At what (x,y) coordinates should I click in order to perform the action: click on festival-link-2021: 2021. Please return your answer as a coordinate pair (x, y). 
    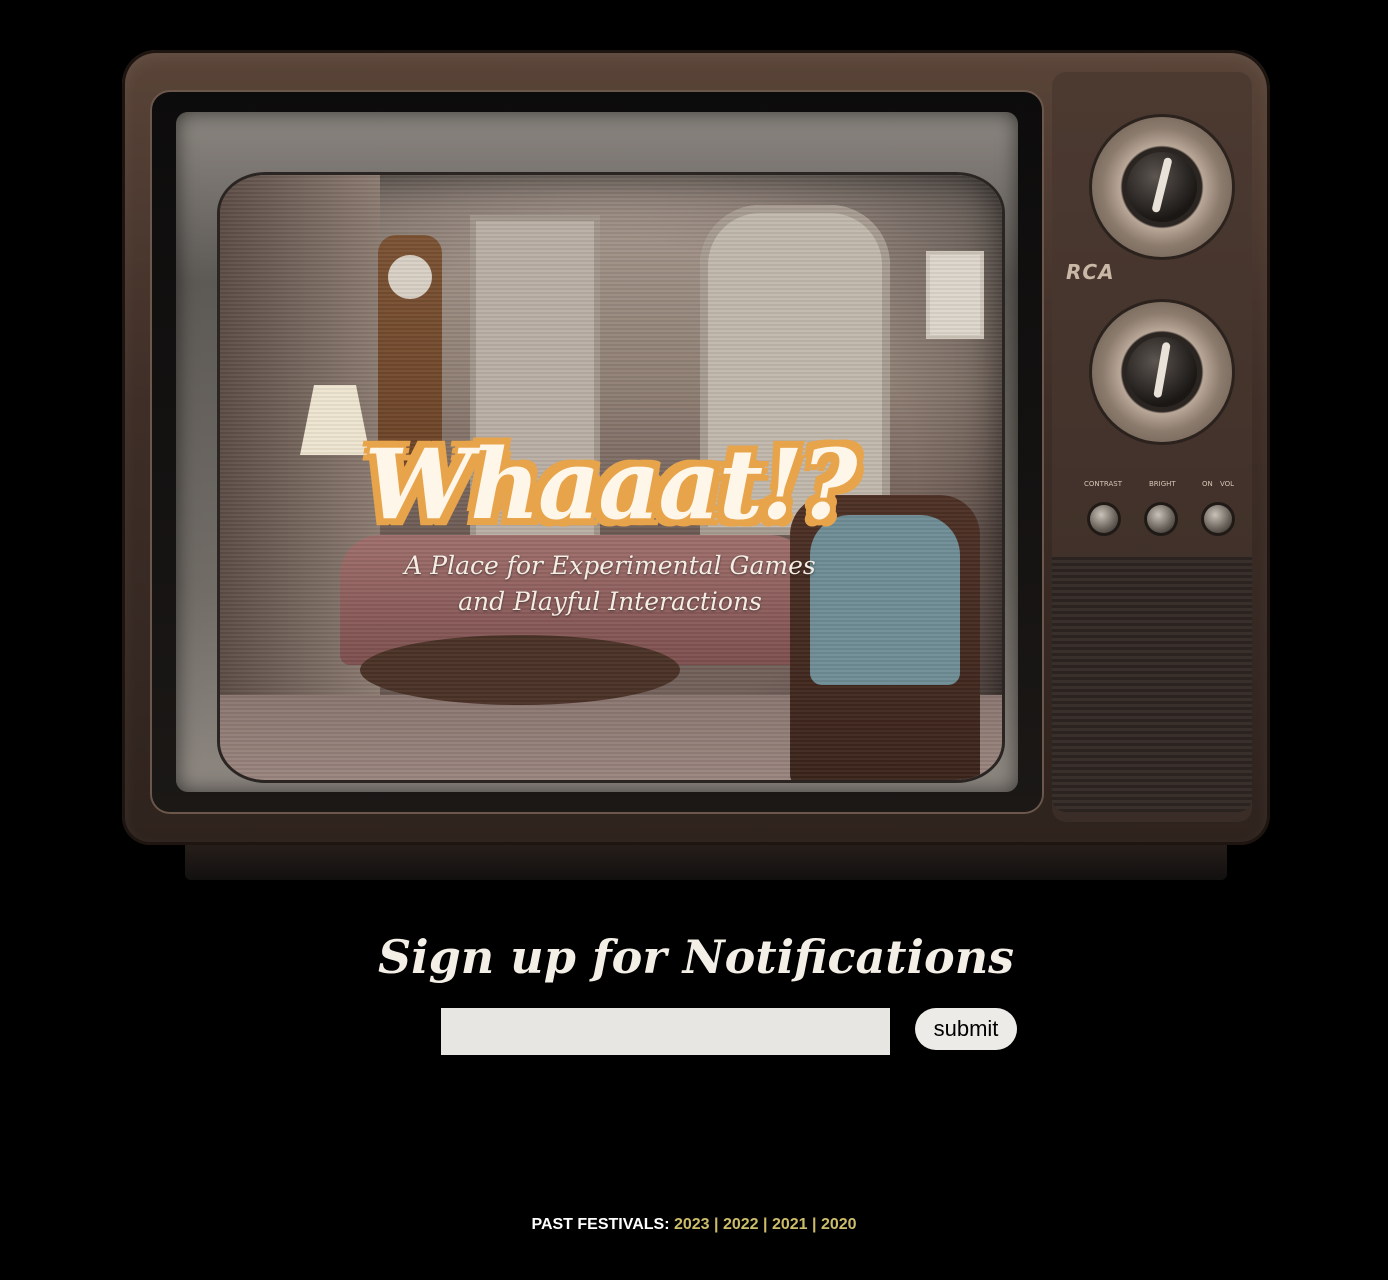
    Looking at the image, I should click on (790, 1224).